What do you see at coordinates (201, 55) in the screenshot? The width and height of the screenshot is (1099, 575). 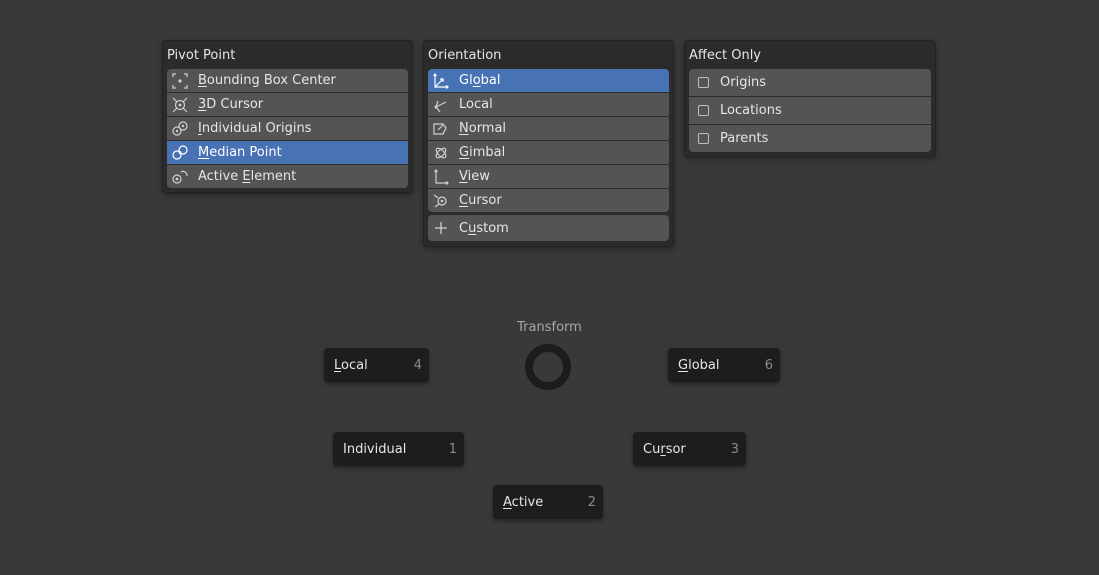 I see `pivot-point-title: Pivot Point` at bounding box center [201, 55].